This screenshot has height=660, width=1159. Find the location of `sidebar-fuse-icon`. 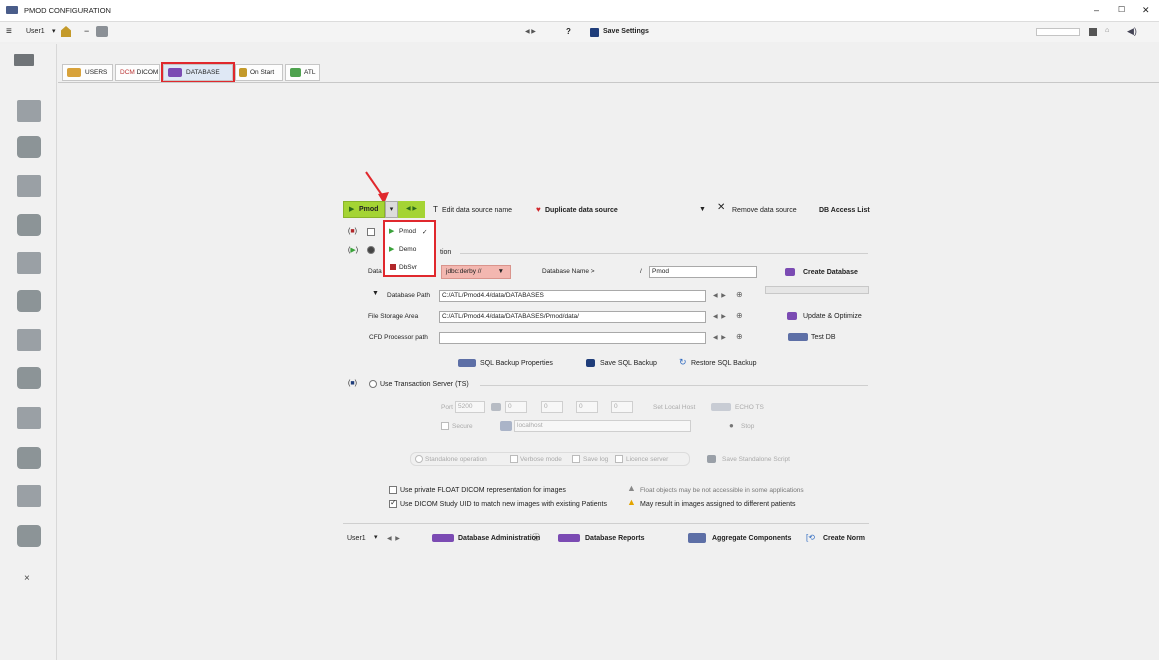

sidebar-fuse-icon is located at coordinates (29, 147).